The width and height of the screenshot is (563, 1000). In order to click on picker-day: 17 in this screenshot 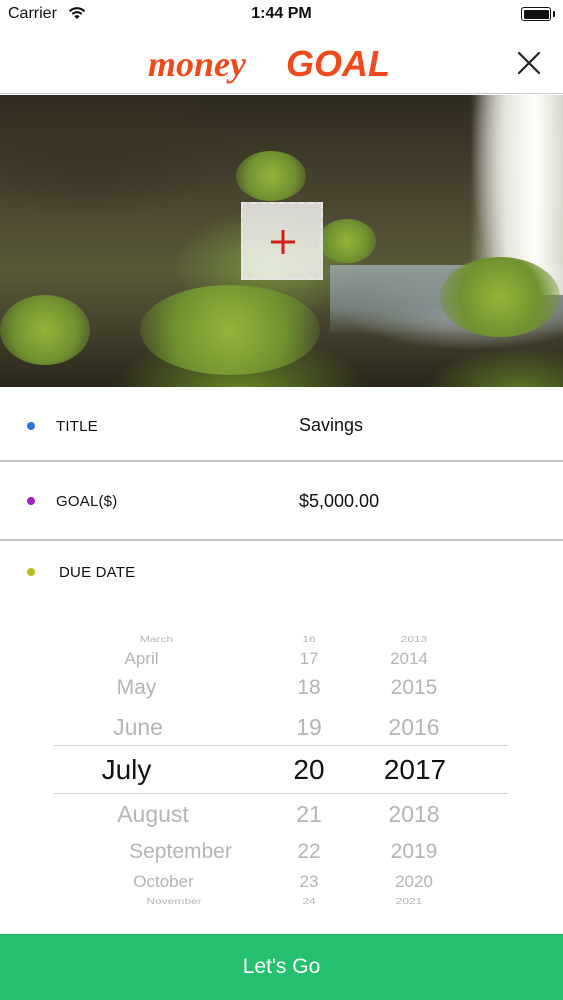, I will do `click(309, 659)`.